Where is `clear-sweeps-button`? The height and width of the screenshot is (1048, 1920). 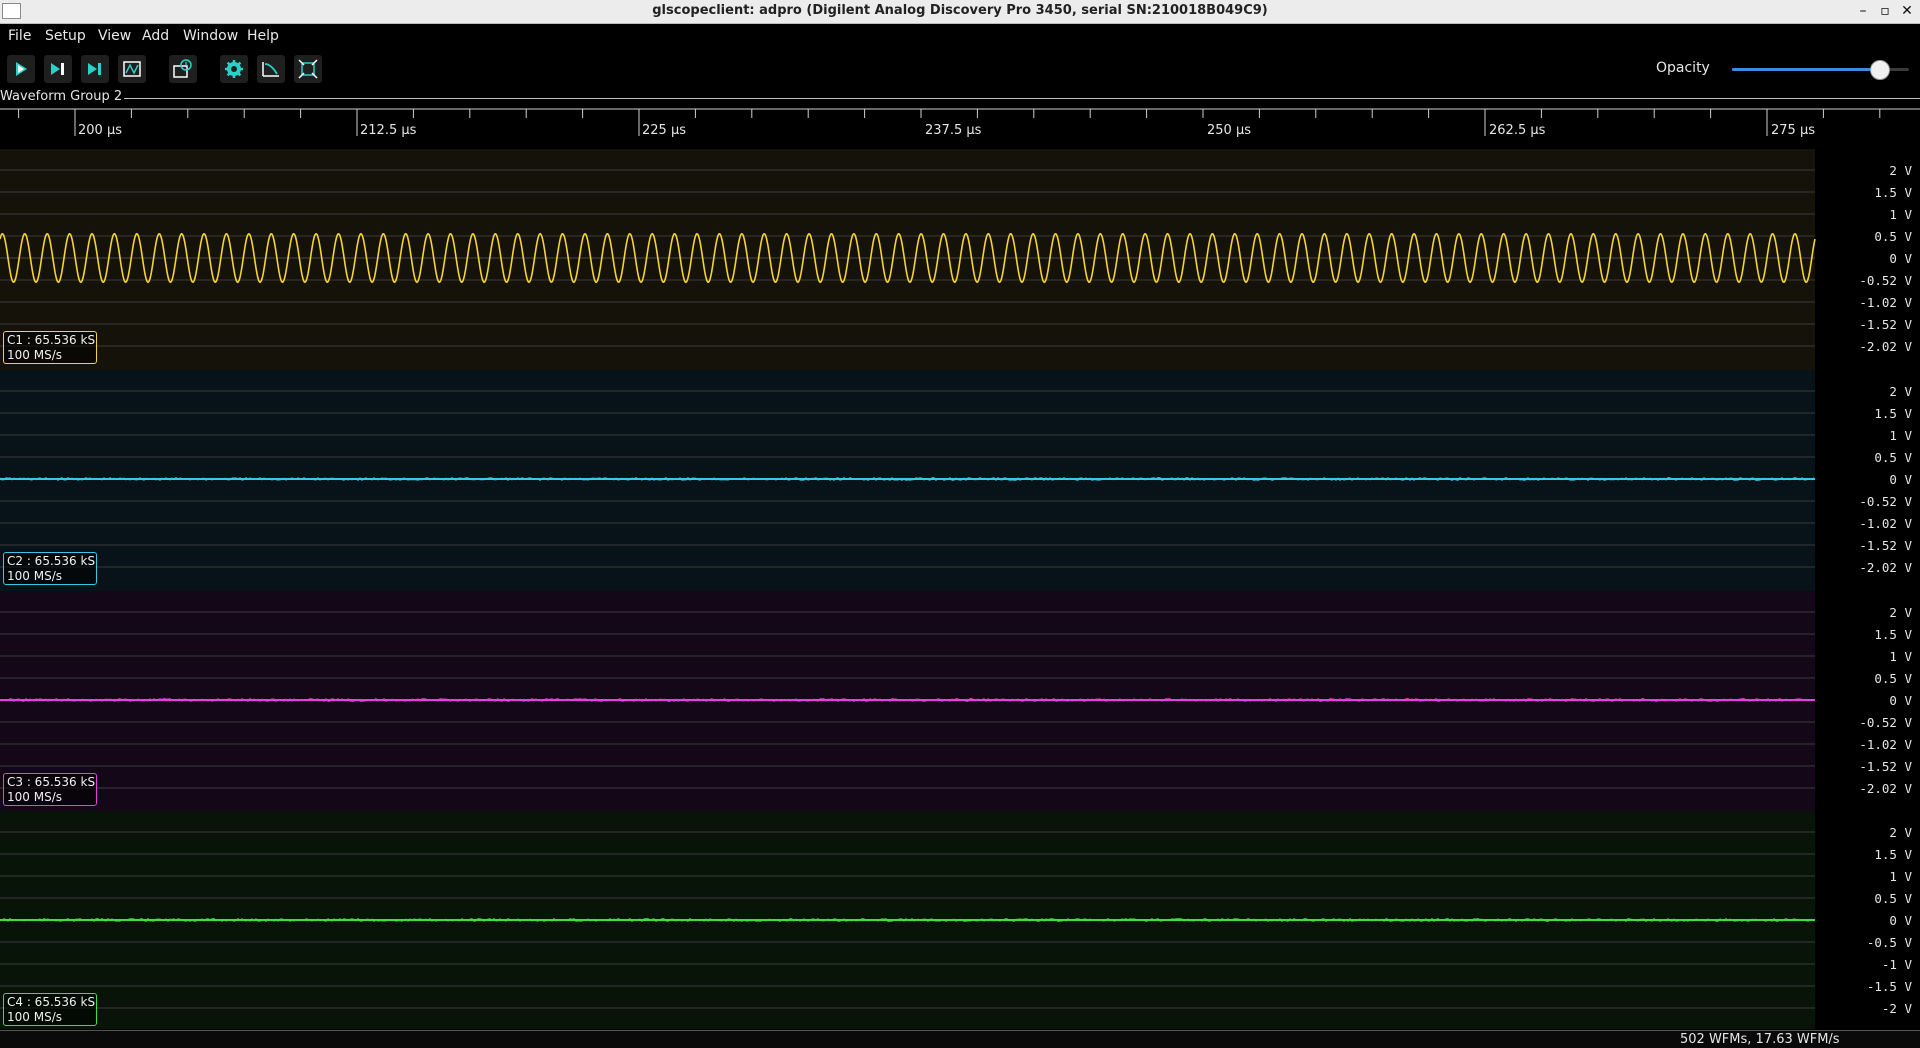 clear-sweeps-button is located at coordinates (271, 69).